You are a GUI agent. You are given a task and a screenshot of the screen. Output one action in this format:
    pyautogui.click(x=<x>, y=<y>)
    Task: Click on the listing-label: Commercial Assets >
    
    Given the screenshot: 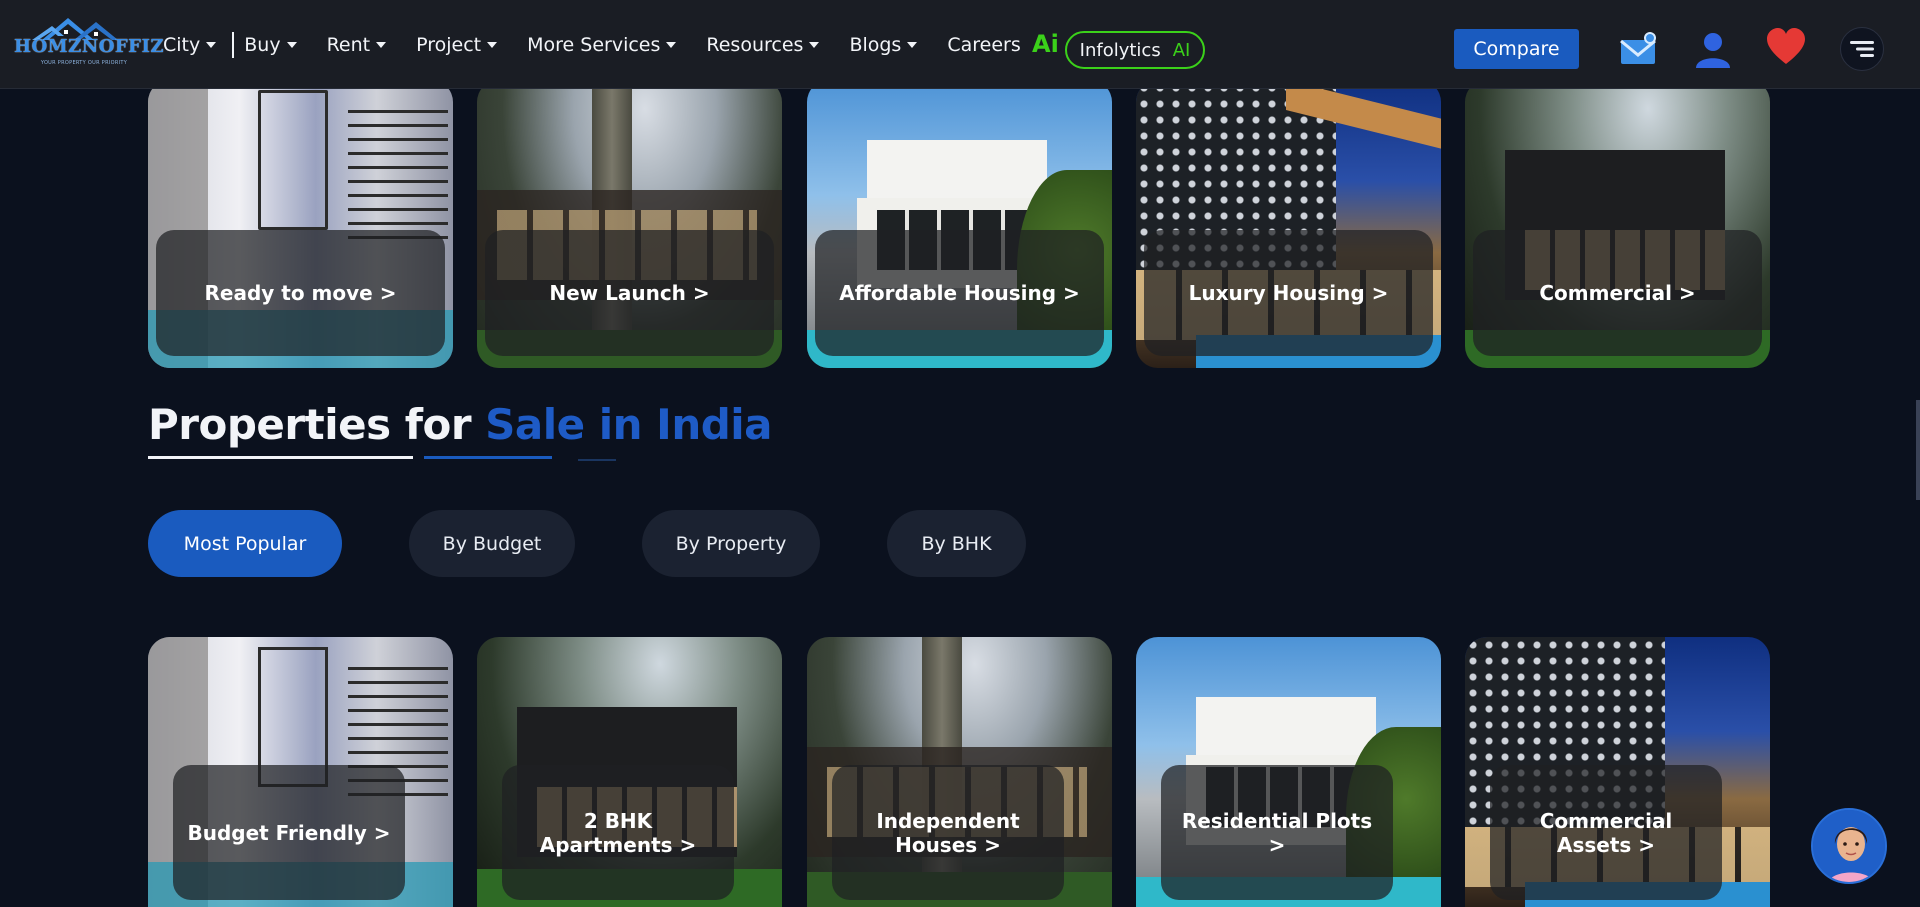 What is the action you would take?
    pyautogui.click(x=1606, y=832)
    